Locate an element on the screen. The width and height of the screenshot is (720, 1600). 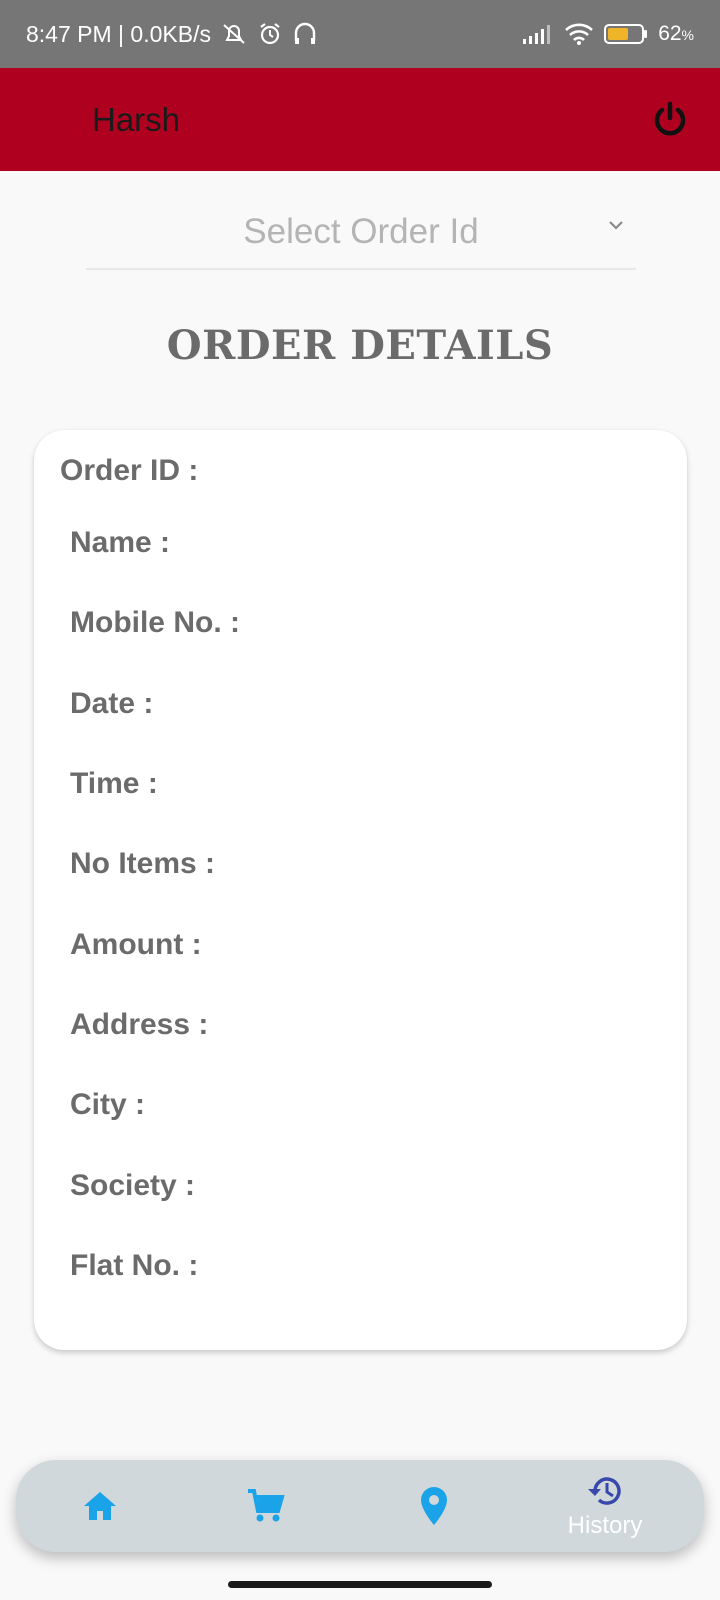
signal-icon is located at coordinates (538, 34).